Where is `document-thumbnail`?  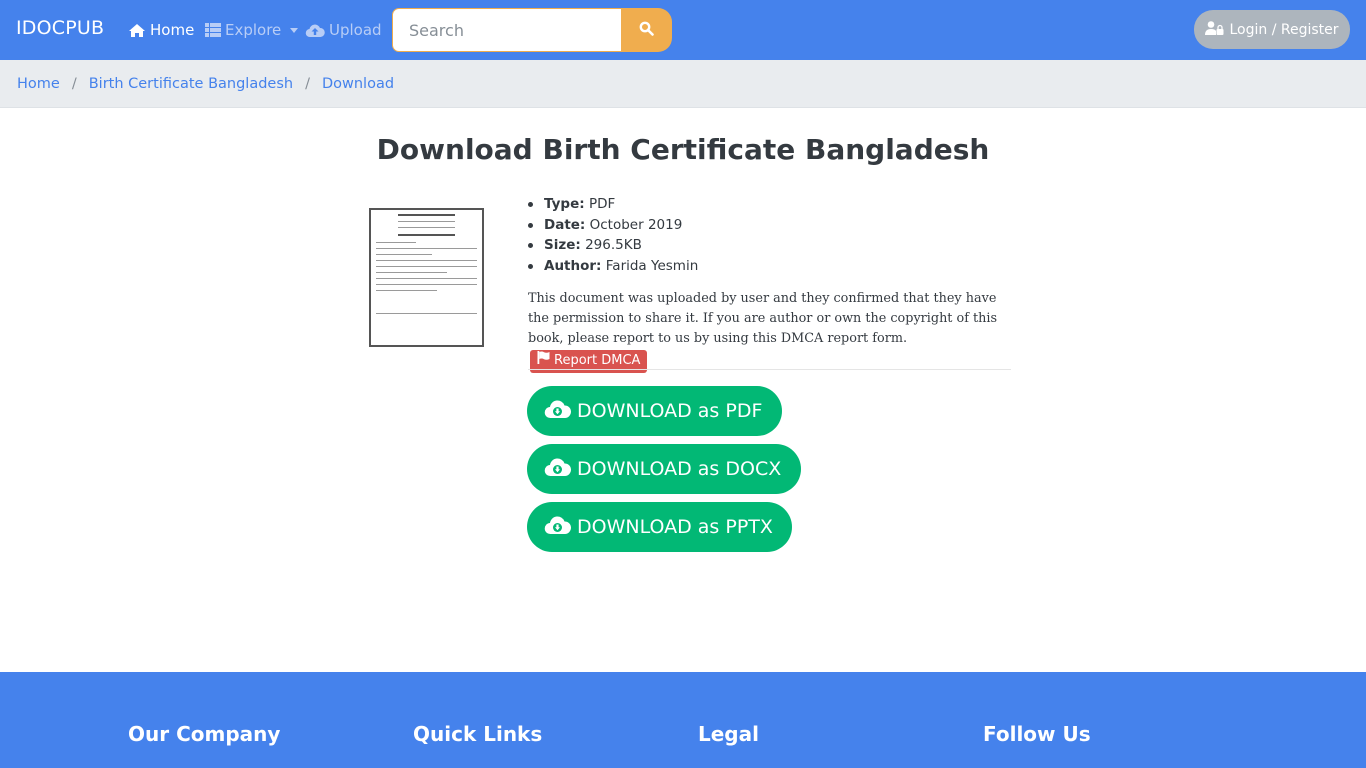 document-thumbnail is located at coordinates (426, 277).